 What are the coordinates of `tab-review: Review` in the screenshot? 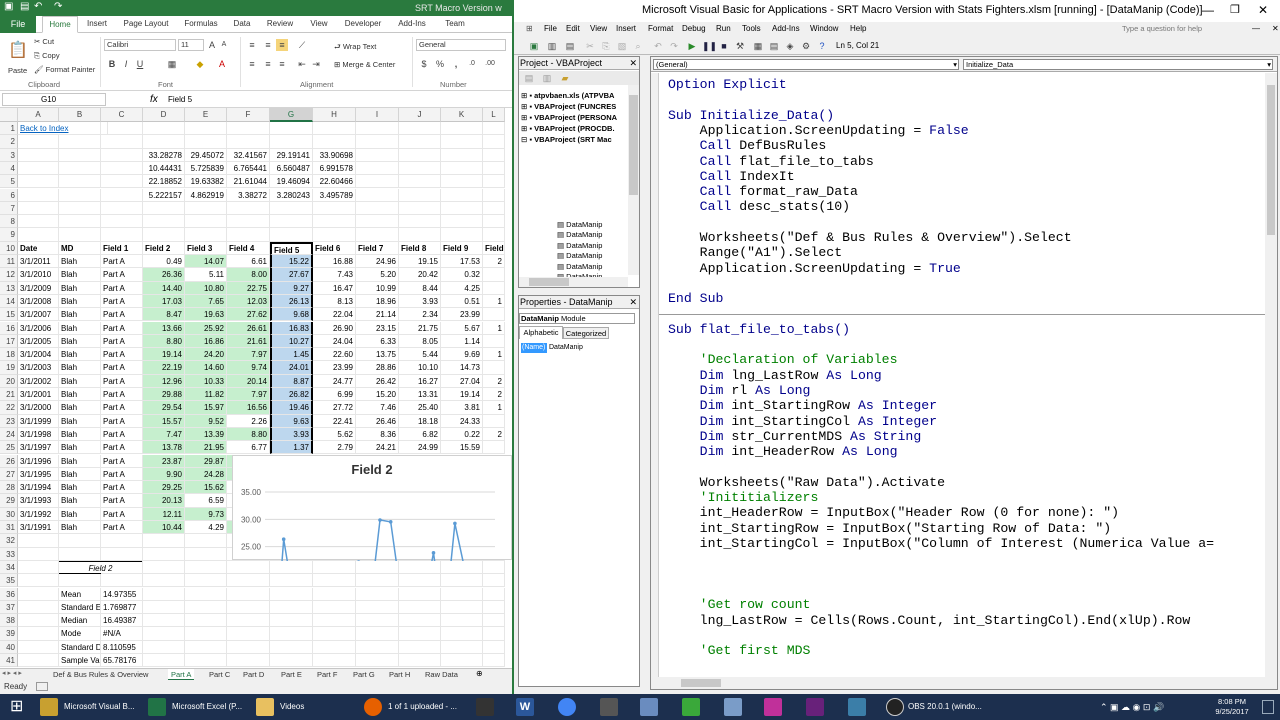 It's located at (280, 24).